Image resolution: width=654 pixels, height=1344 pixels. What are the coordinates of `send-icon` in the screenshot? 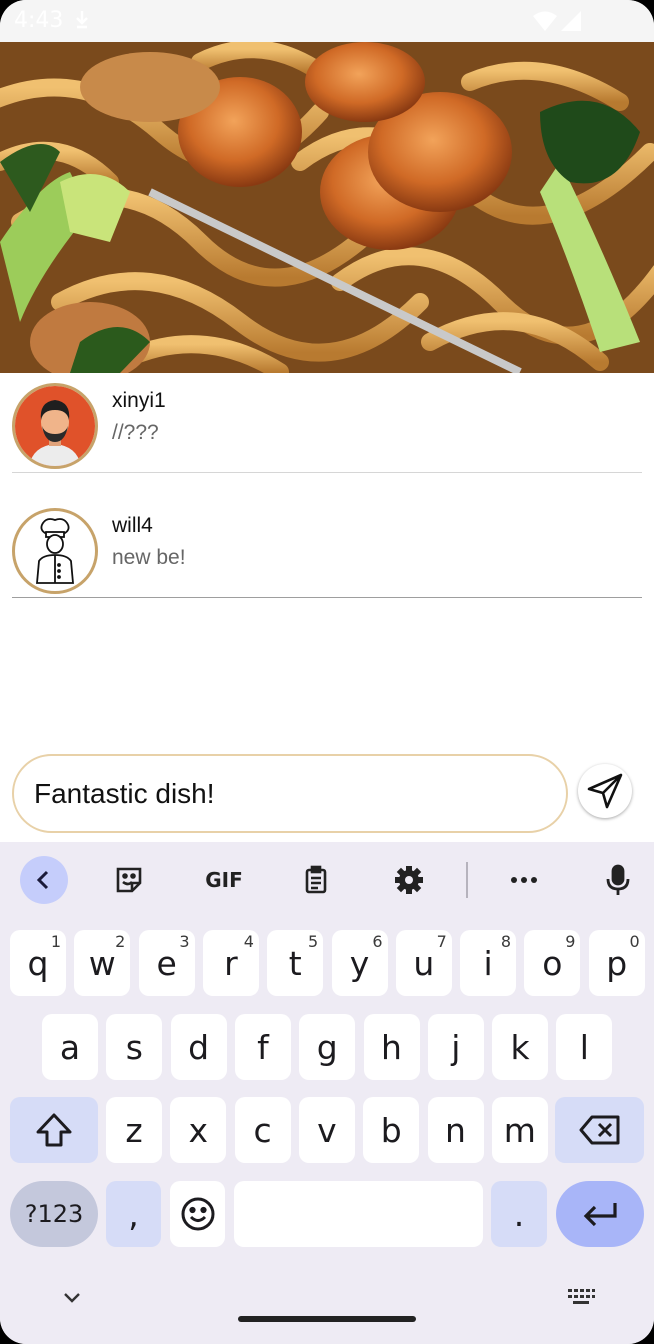 It's located at (605, 791).